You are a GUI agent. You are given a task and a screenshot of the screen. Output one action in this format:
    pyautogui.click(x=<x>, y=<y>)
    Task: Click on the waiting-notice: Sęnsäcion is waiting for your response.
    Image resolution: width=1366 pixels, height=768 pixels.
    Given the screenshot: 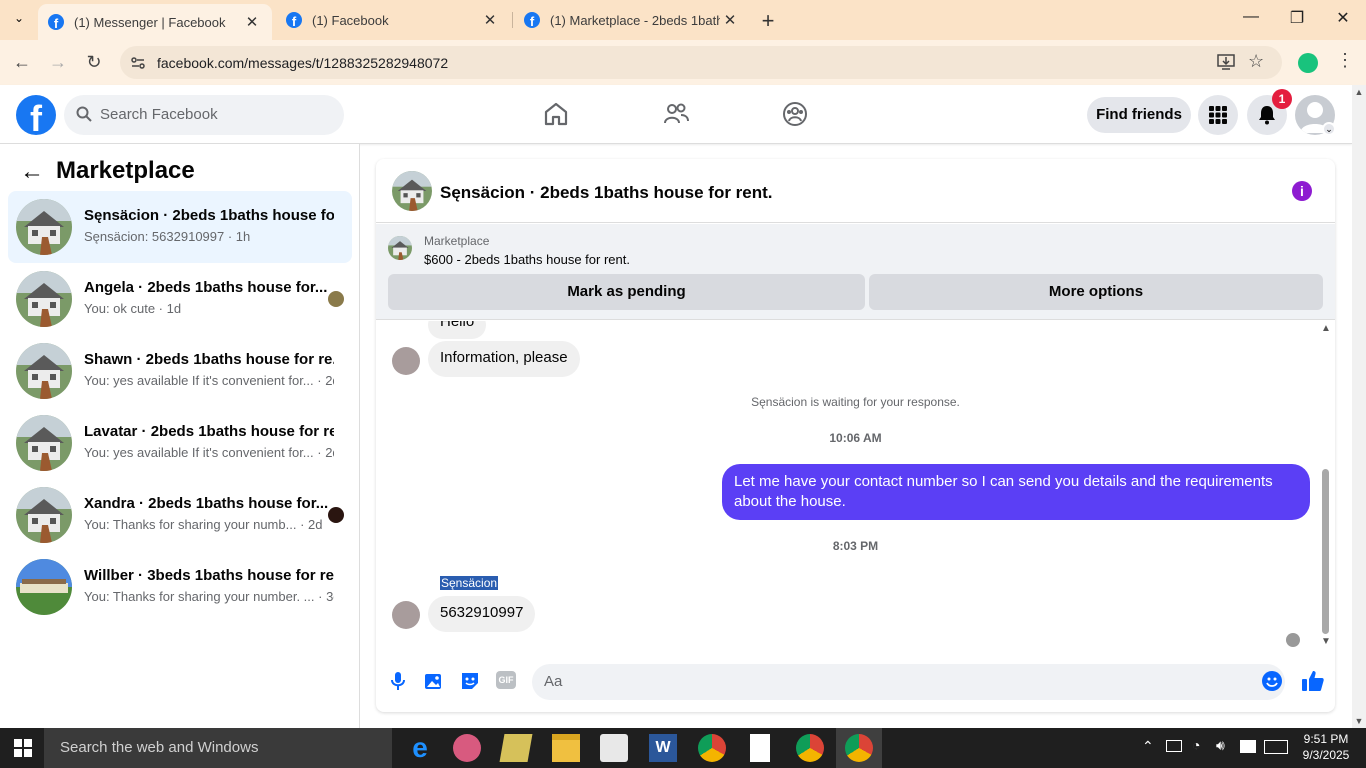 What is the action you would take?
    pyautogui.click(x=855, y=402)
    